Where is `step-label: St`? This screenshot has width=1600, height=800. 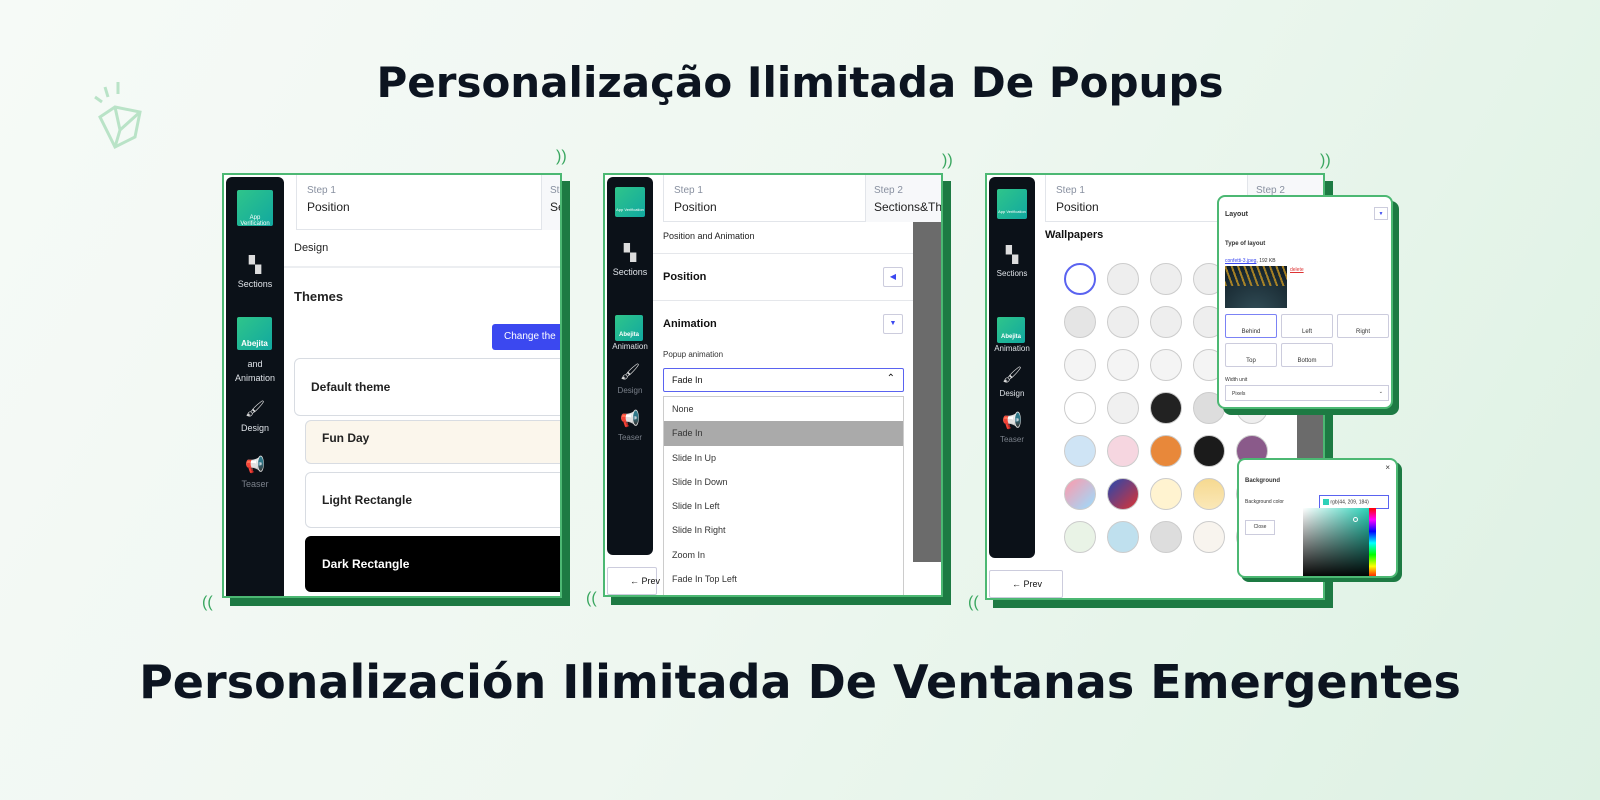
step-label: St is located at coordinates (555, 190).